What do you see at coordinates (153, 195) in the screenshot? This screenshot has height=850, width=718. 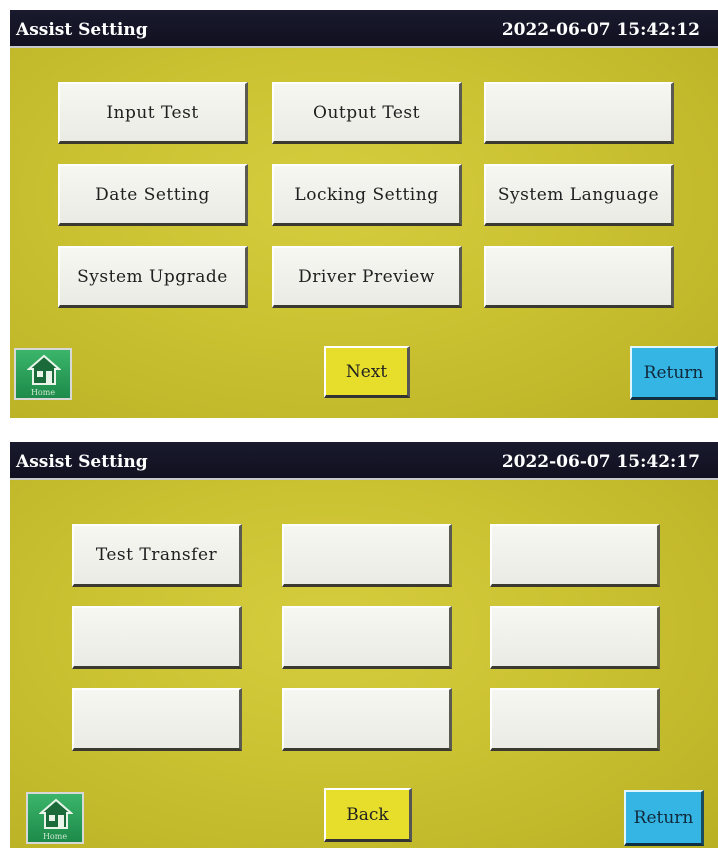 I see `date-setting-button: Date Setting` at bounding box center [153, 195].